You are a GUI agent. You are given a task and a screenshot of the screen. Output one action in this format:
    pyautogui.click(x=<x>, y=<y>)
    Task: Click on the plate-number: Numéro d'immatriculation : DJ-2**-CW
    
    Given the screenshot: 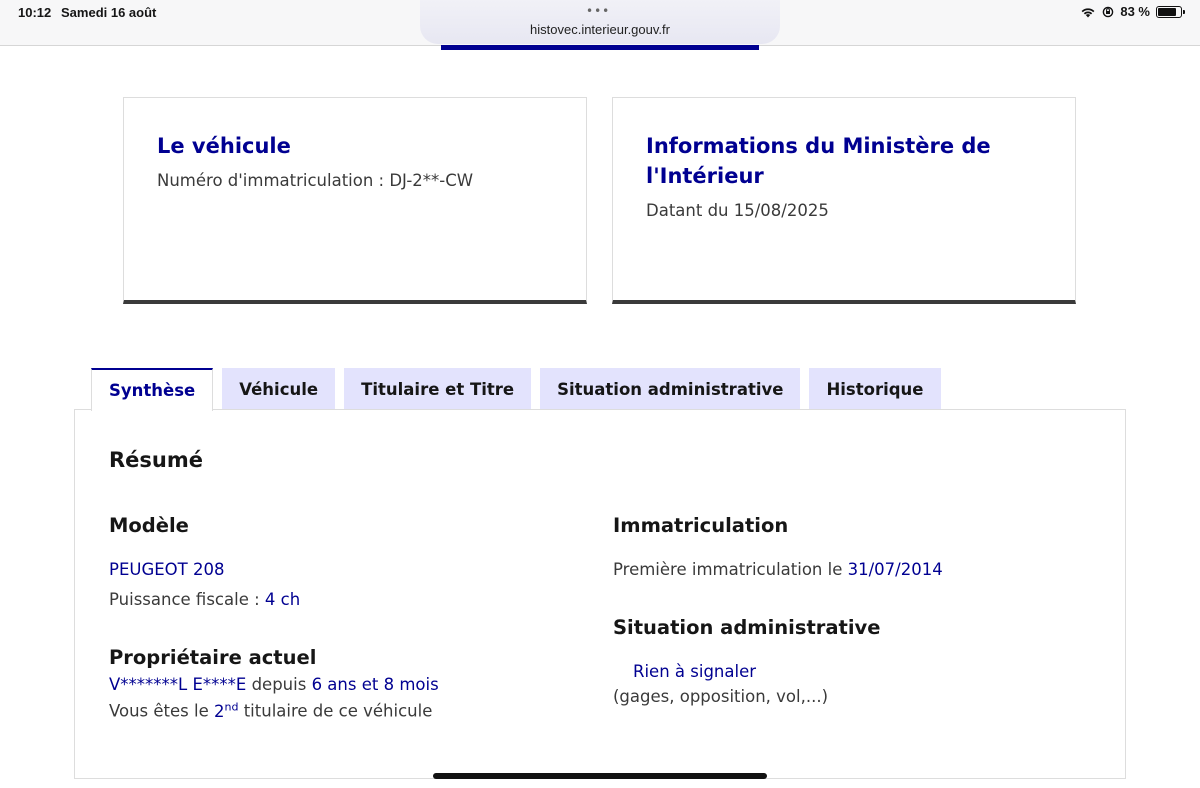 What is the action you would take?
    pyautogui.click(x=315, y=180)
    